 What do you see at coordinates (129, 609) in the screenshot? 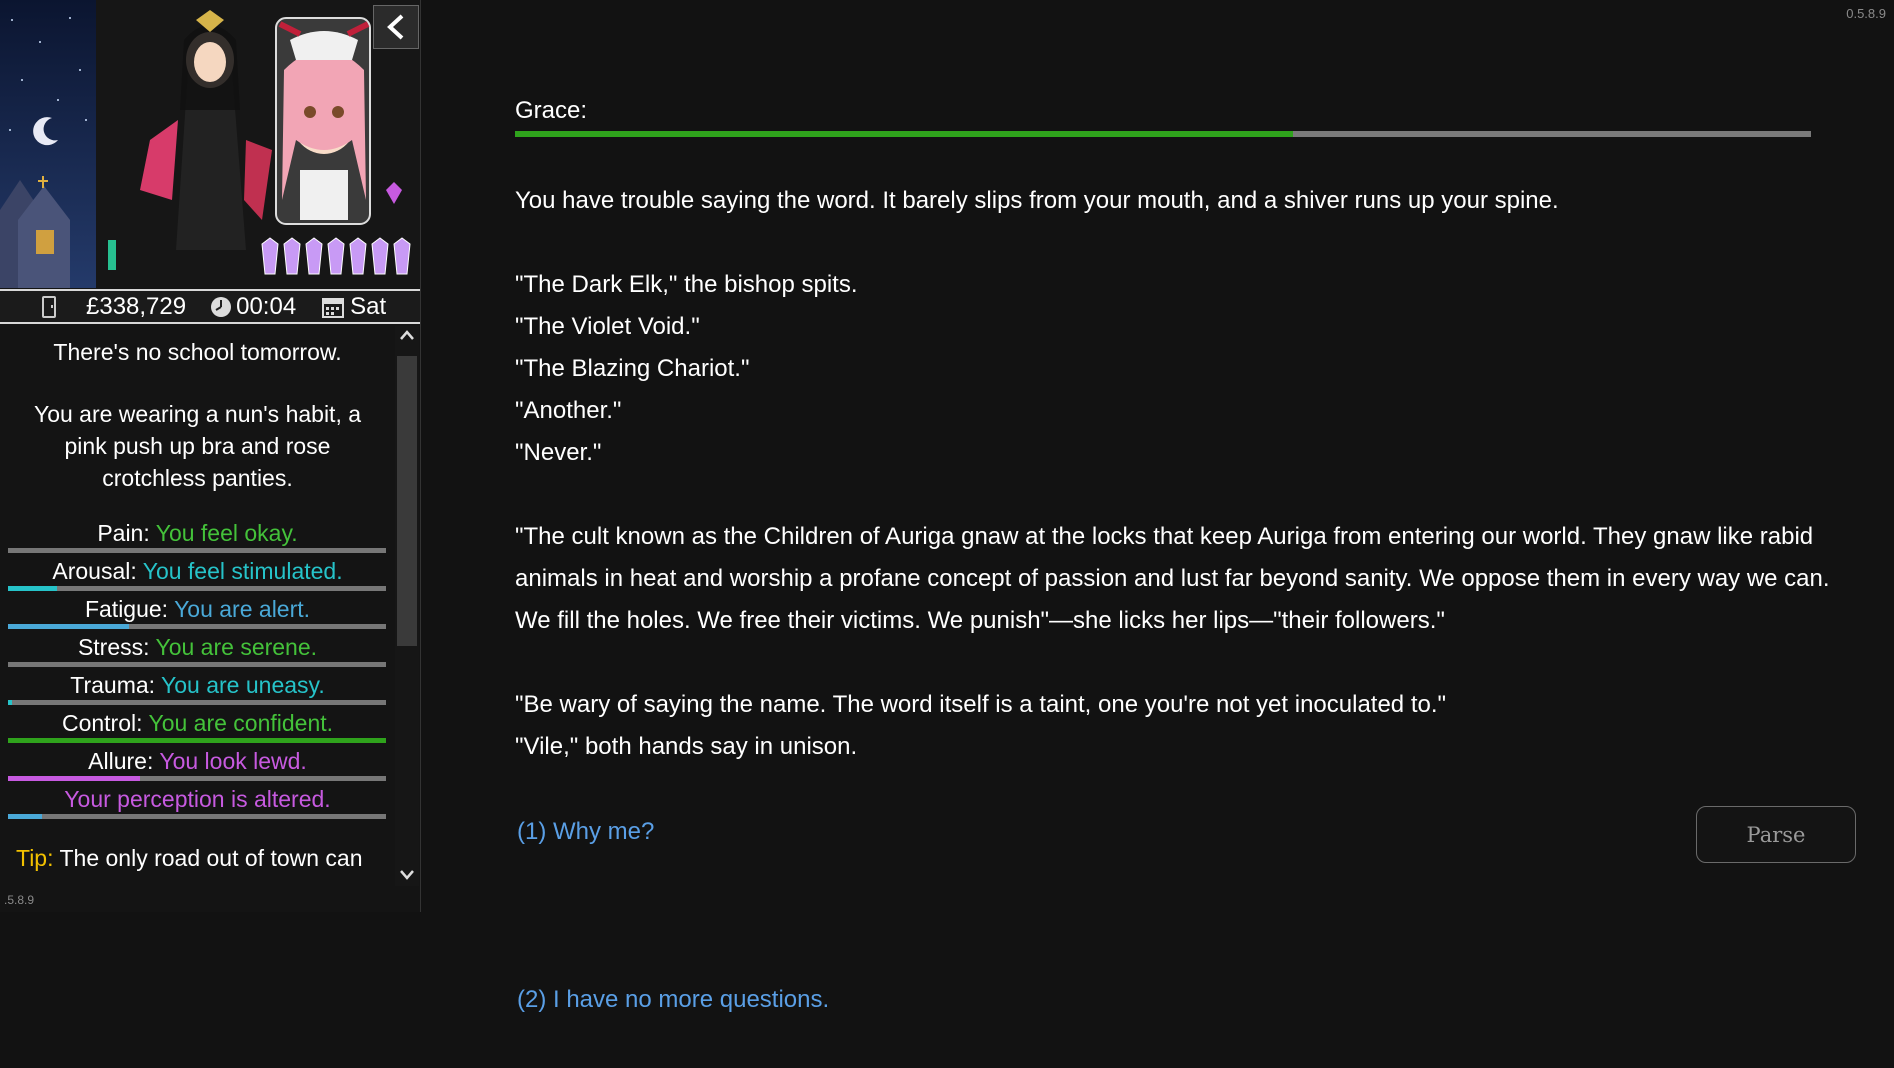
I see `stat-name: Fatigue:` at bounding box center [129, 609].